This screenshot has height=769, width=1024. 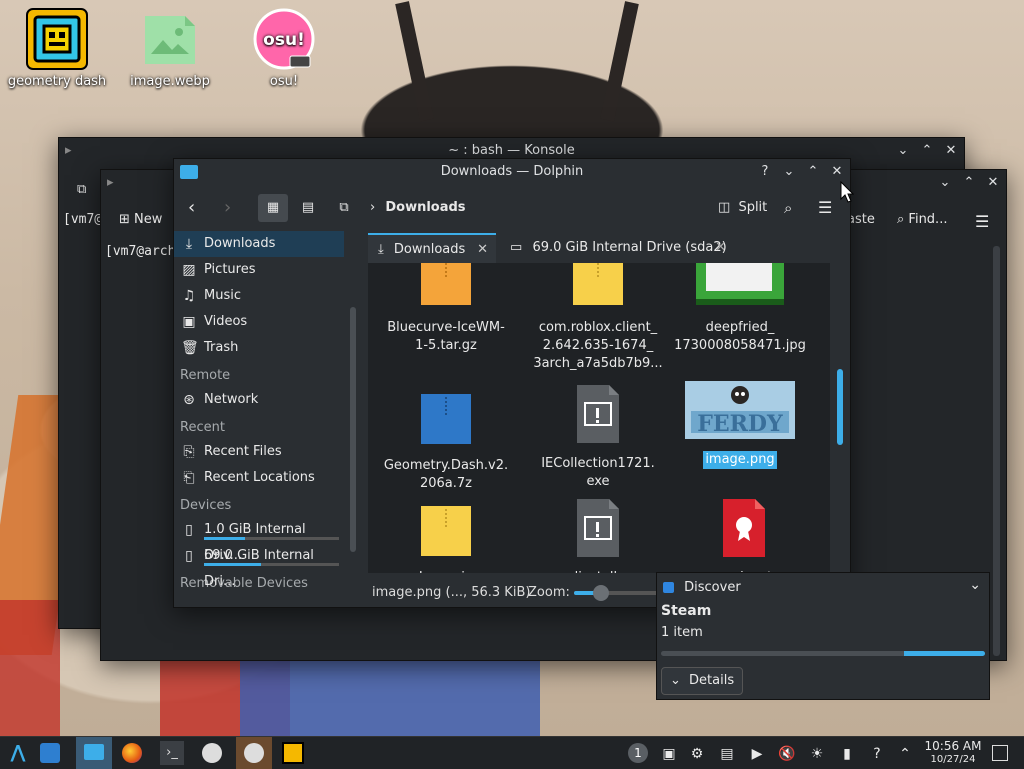 What do you see at coordinates (511, 150) in the screenshot?
I see `window-title: ~ : bash — Konsole` at bounding box center [511, 150].